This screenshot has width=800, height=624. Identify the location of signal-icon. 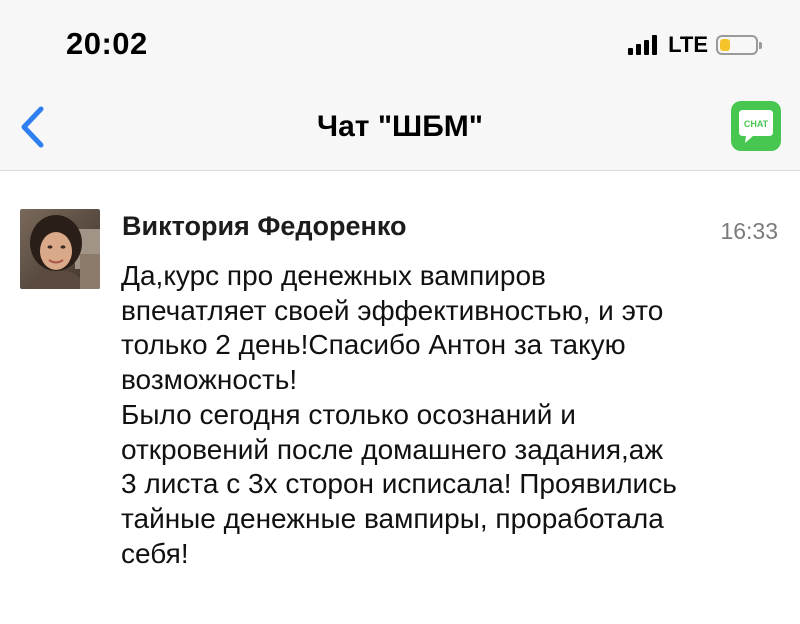
(644, 45).